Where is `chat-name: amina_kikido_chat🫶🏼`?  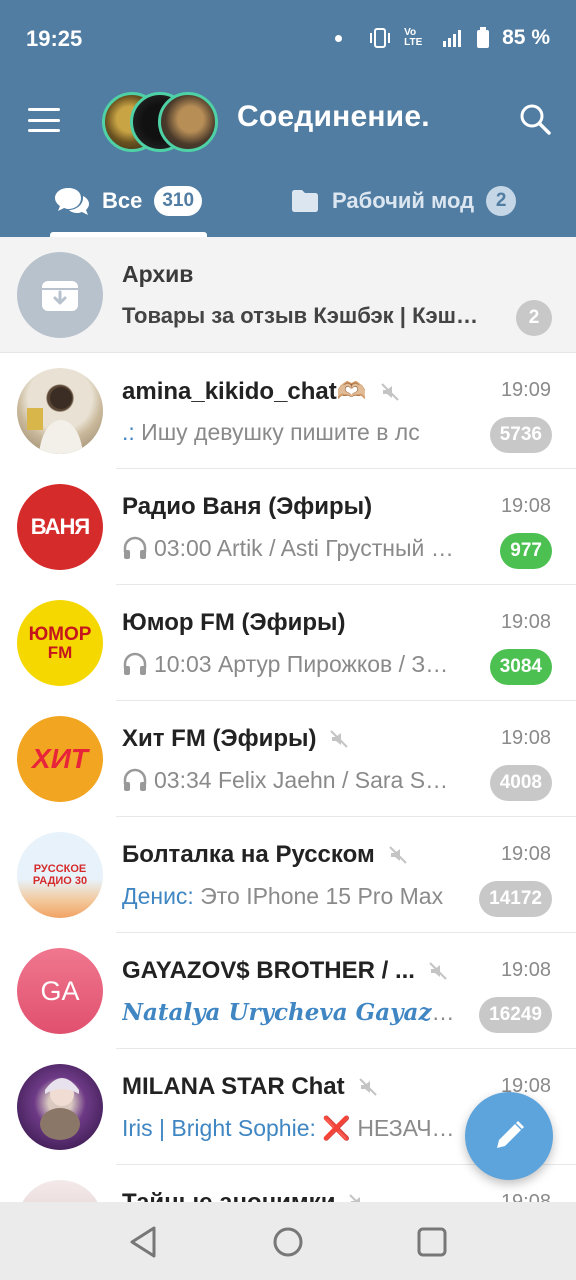 chat-name: amina_kikido_chat🫶🏼 is located at coordinates (260, 391).